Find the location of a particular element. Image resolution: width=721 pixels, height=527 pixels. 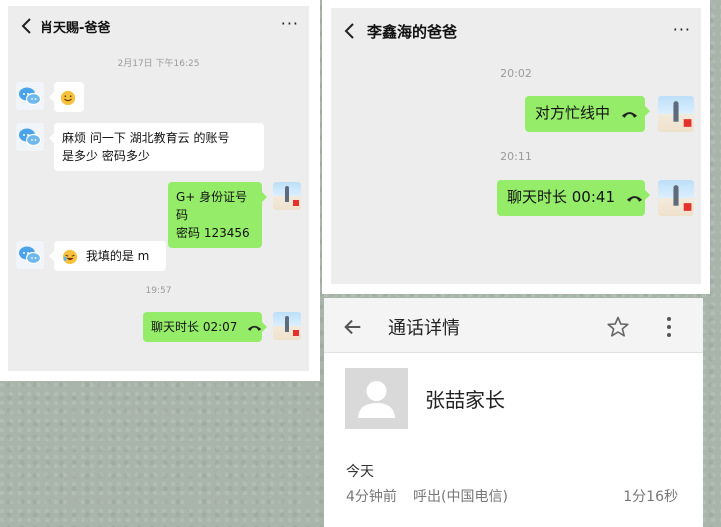

left-chat-header: 肖天赐-爸爸 ··· is located at coordinates (158, 26).